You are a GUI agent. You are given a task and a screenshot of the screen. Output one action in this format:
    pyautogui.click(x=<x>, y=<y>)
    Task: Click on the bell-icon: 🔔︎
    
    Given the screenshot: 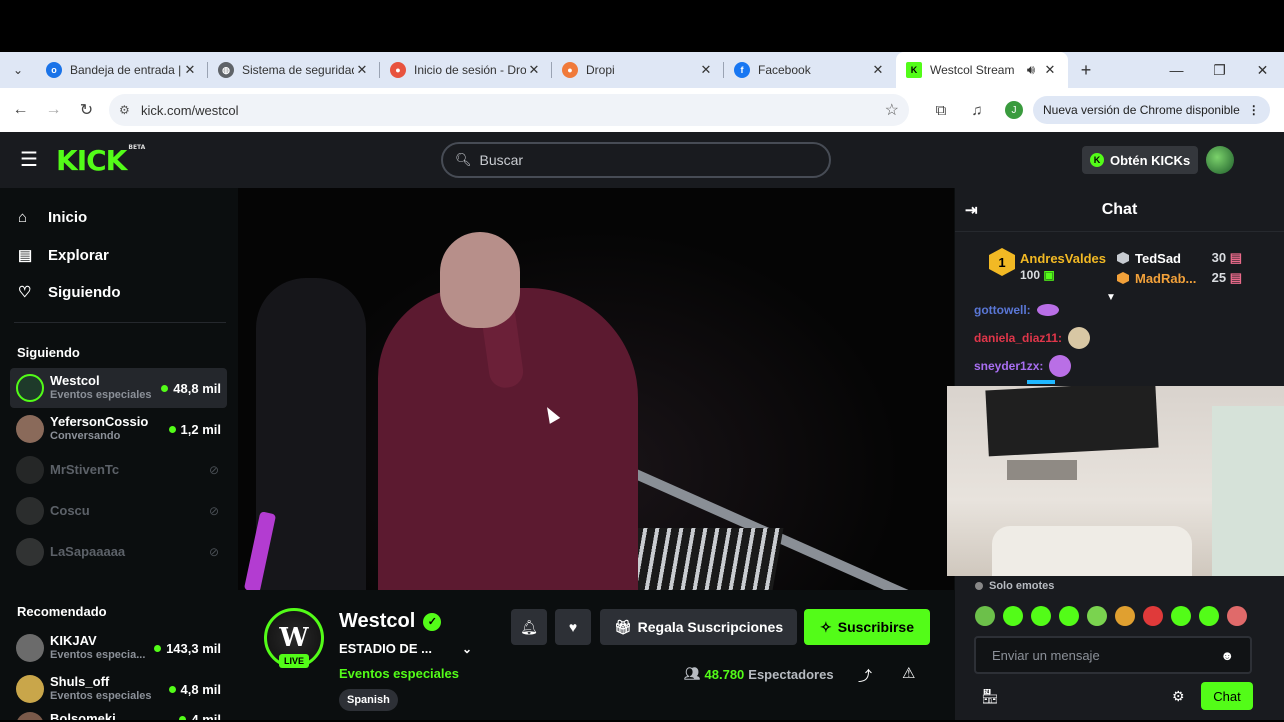 What is the action you would take?
    pyautogui.click(x=529, y=626)
    